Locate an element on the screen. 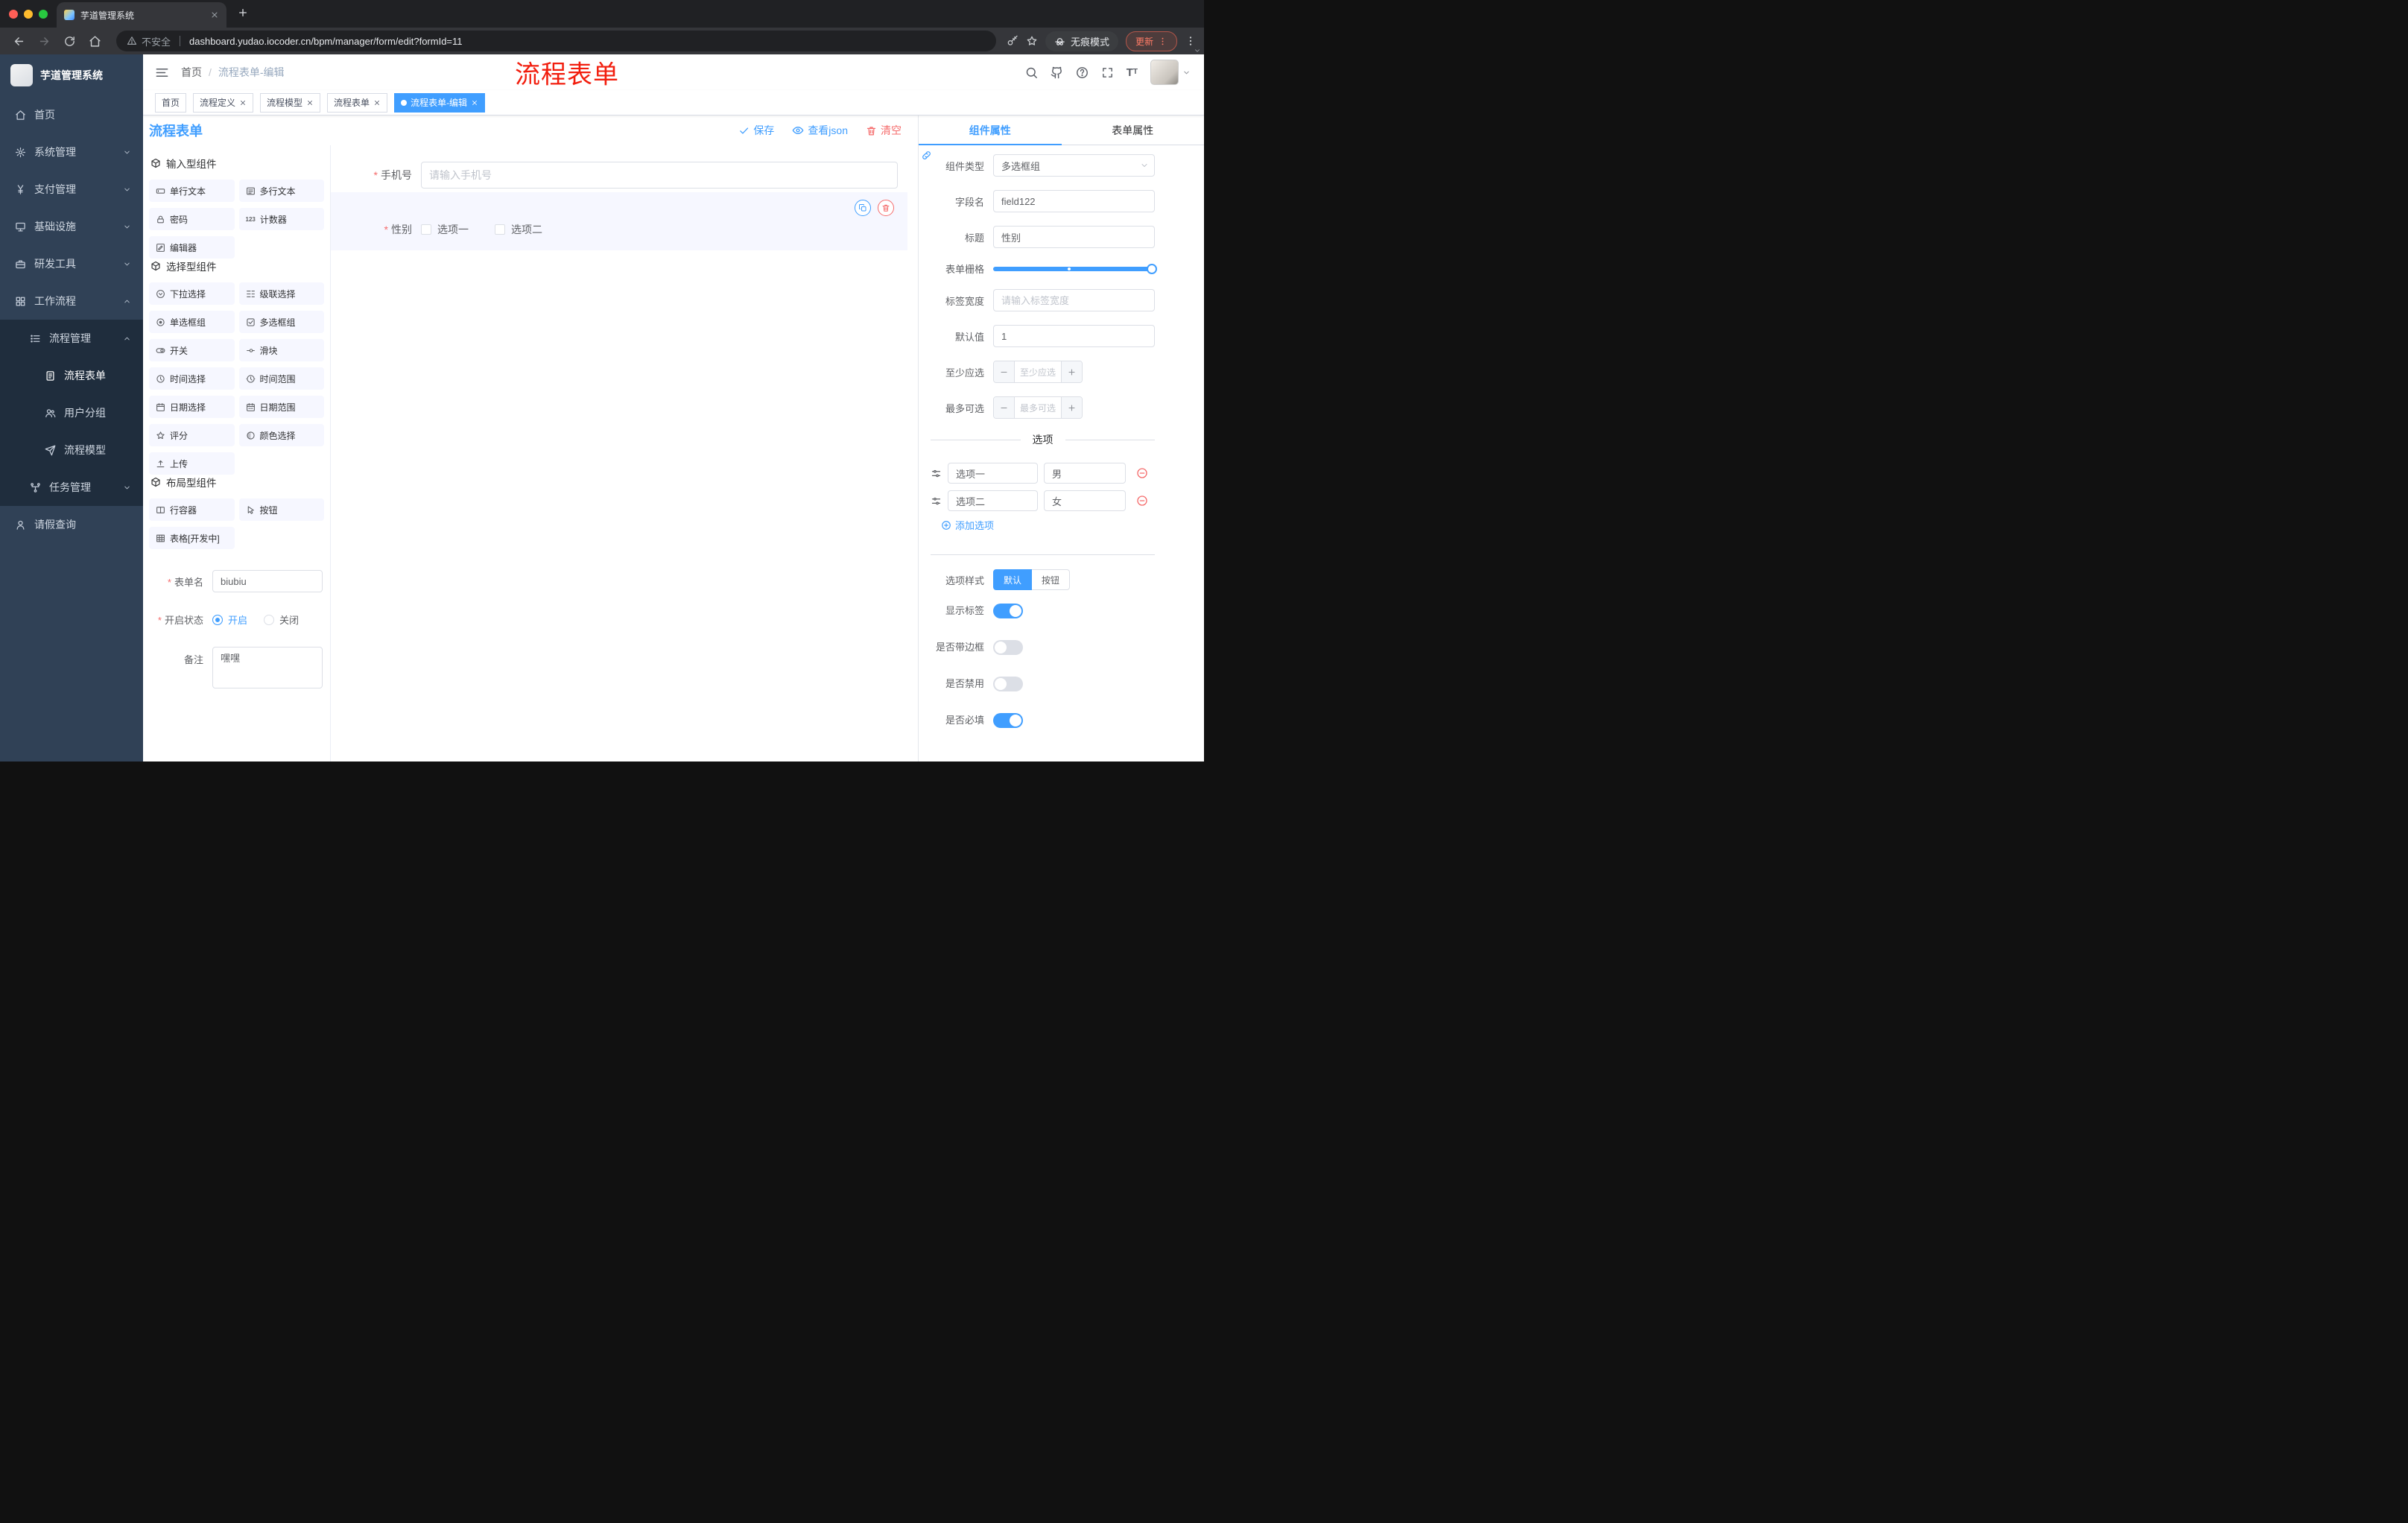 The height and width of the screenshot is (1523, 2408). palette-item-time-range: 时间范围 is located at coordinates (281, 379).